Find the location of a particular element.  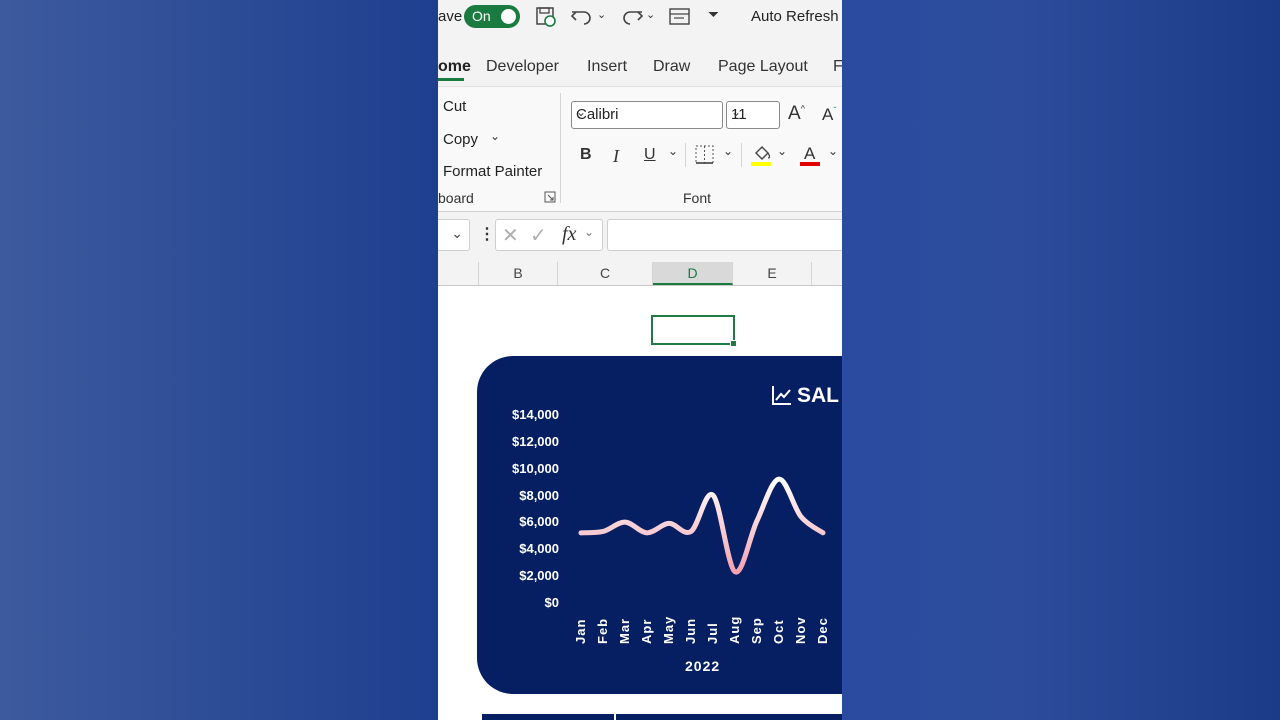

column-header-c: C is located at coordinates (605, 273).